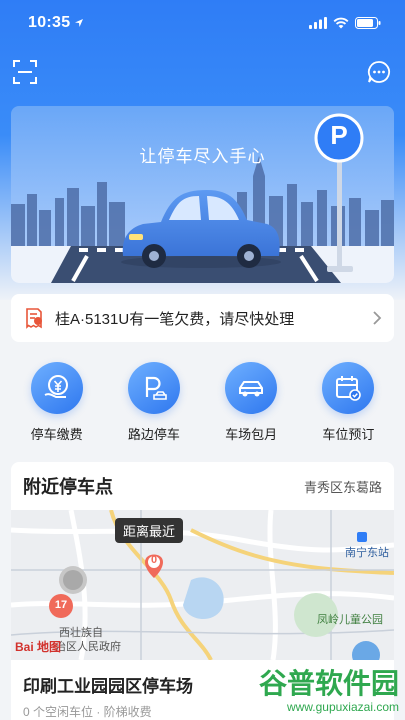 Image resolution: width=405 pixels, height=720 pixels. I want to click on map-label-place-2: 治区人民政府, so click(88, 647).